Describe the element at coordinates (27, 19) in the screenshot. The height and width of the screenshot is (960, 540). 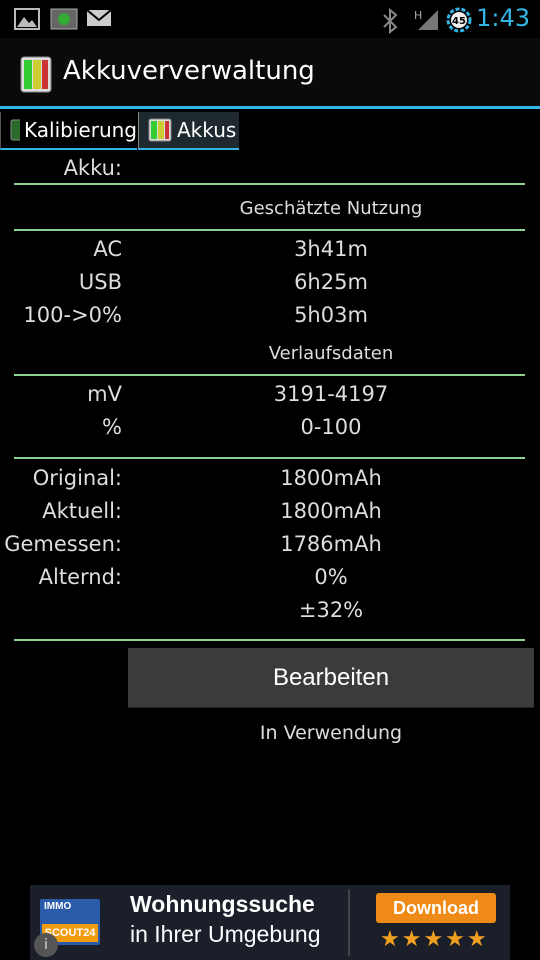
I see `gallery-notification-icon` at that location.